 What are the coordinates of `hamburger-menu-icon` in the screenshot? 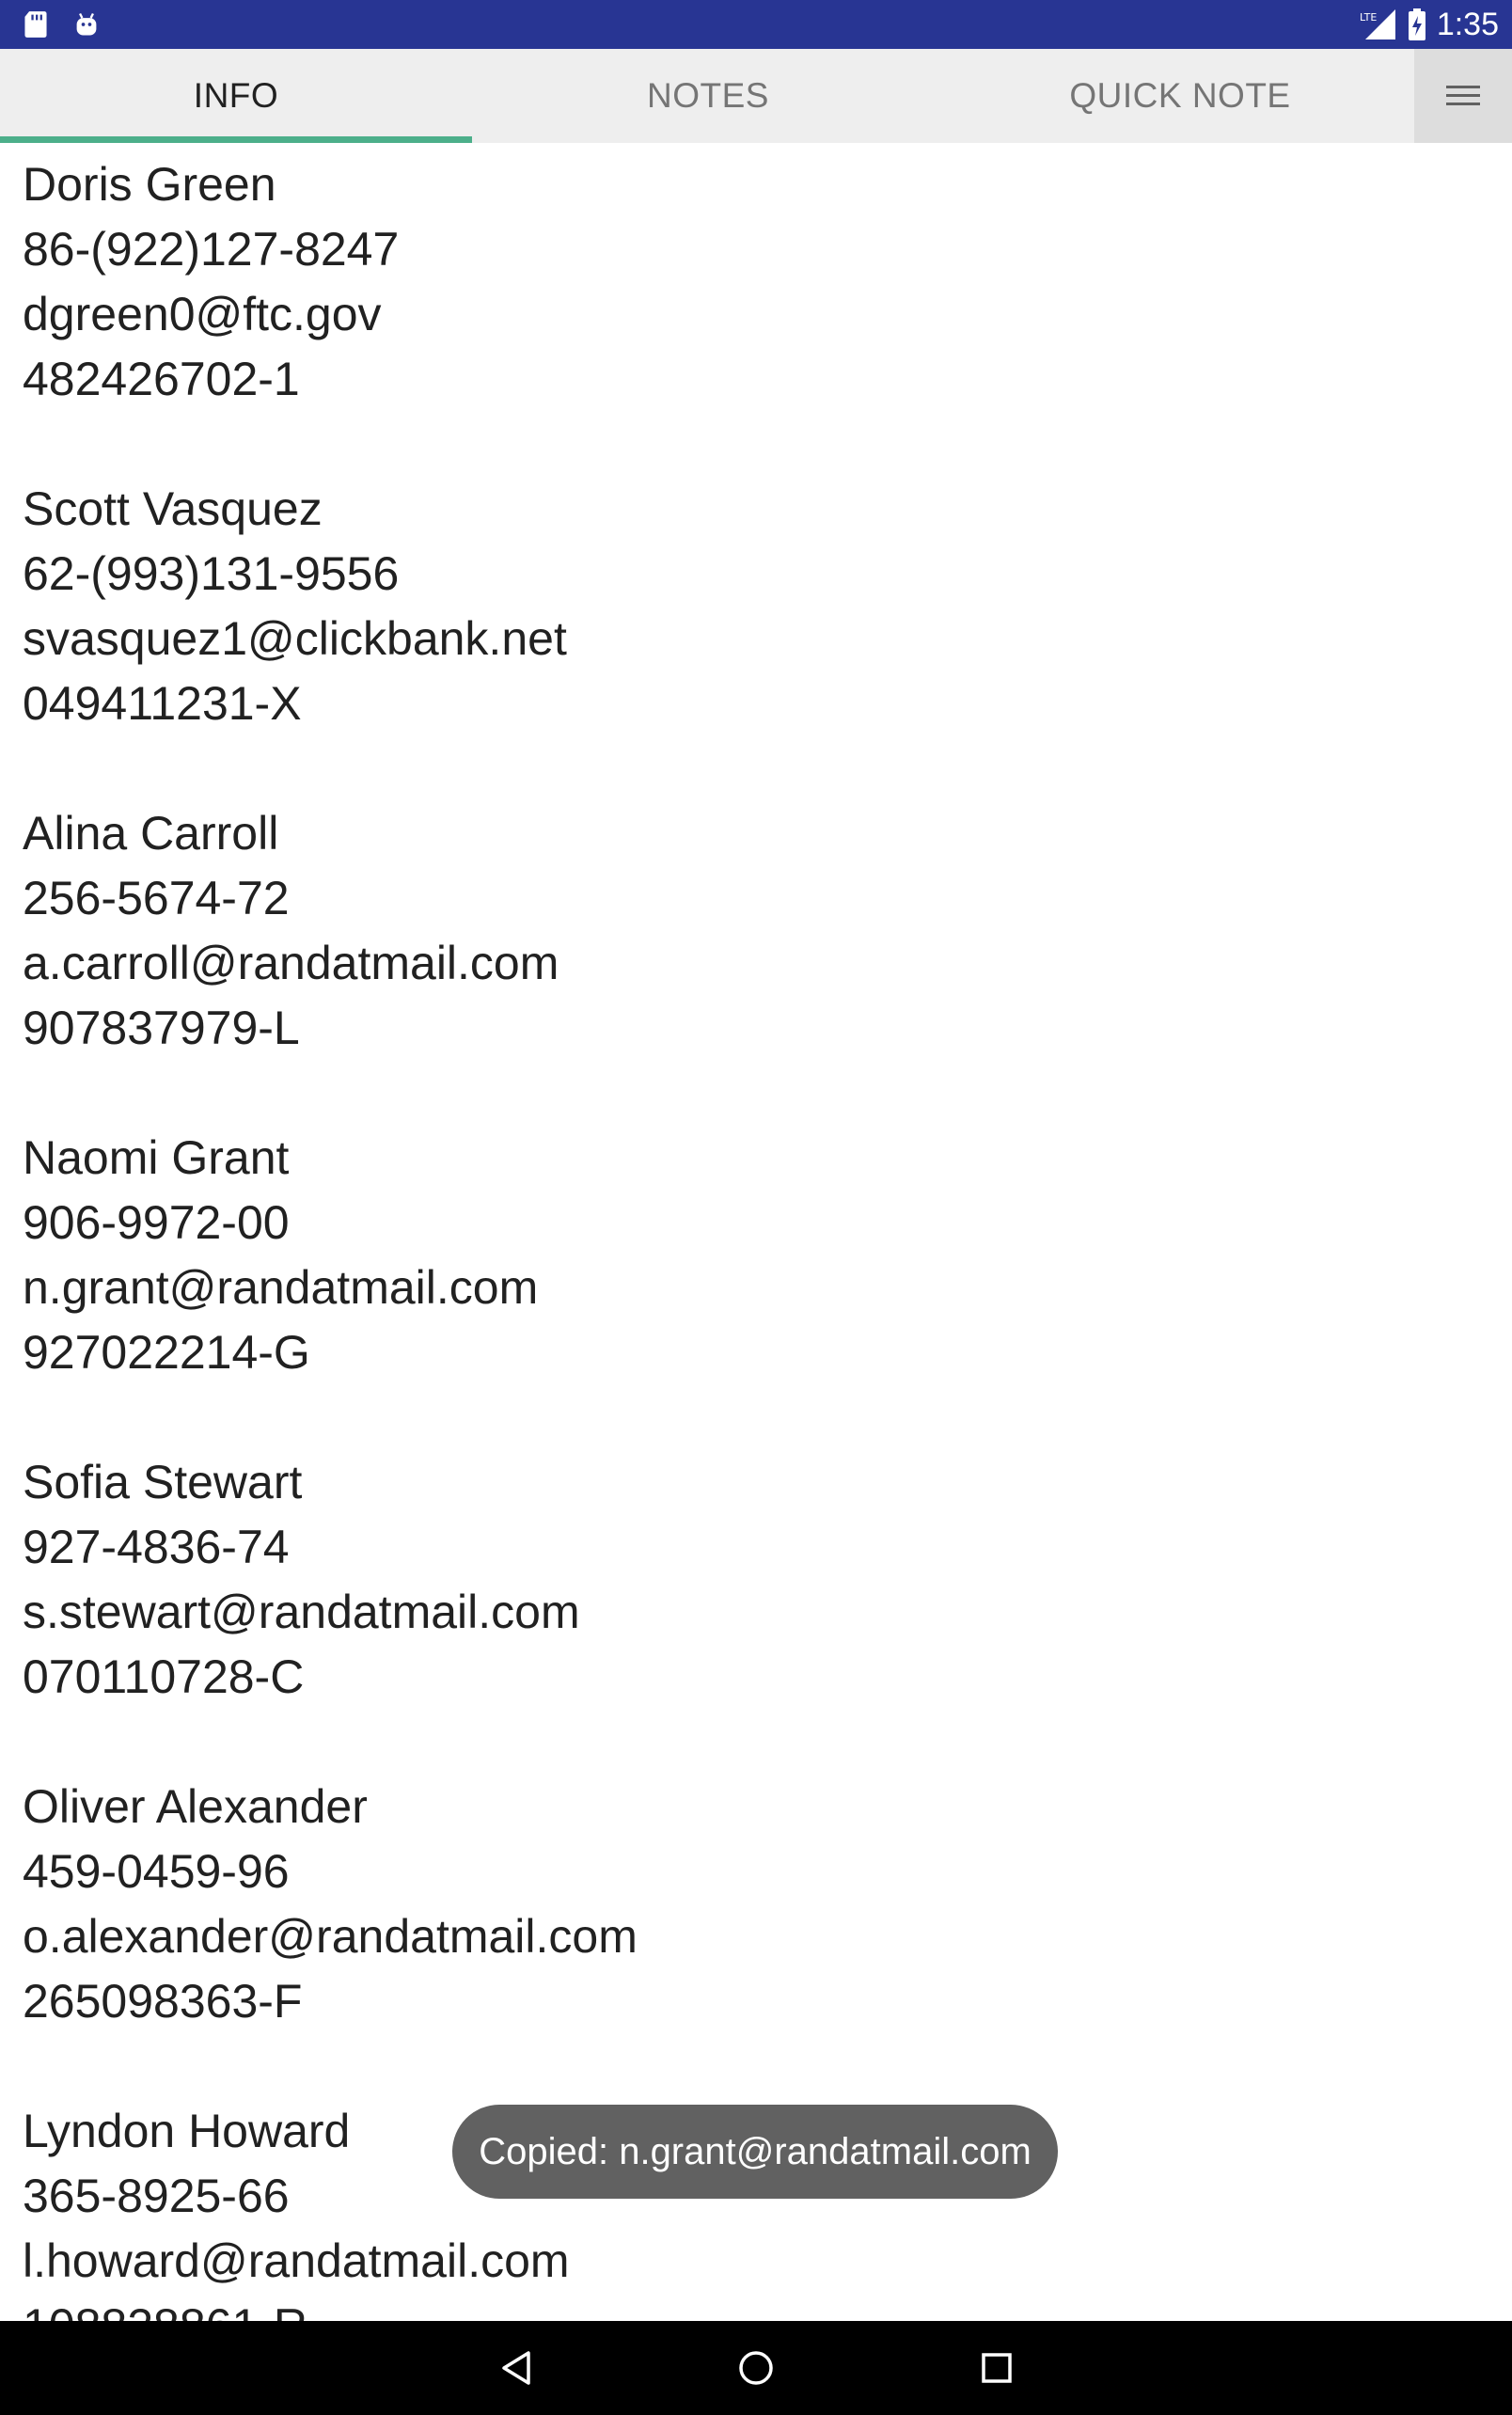 It's located at (1463, 95).